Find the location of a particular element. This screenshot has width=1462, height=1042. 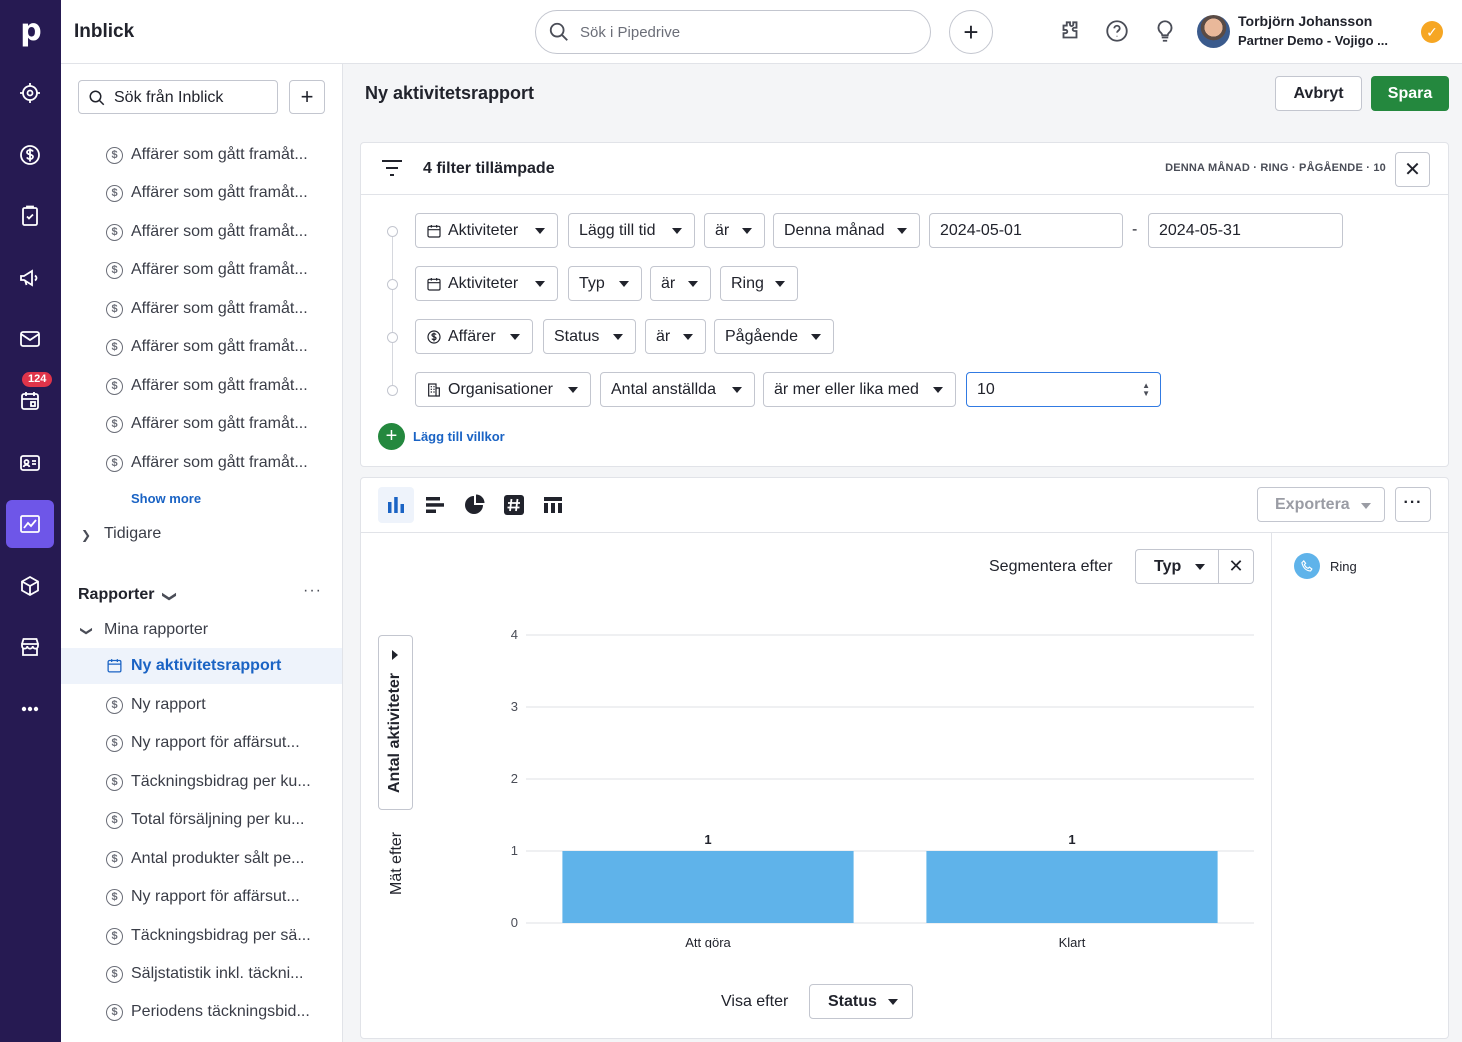

more-options-button: ··· is located at coordinates (1413, 504).